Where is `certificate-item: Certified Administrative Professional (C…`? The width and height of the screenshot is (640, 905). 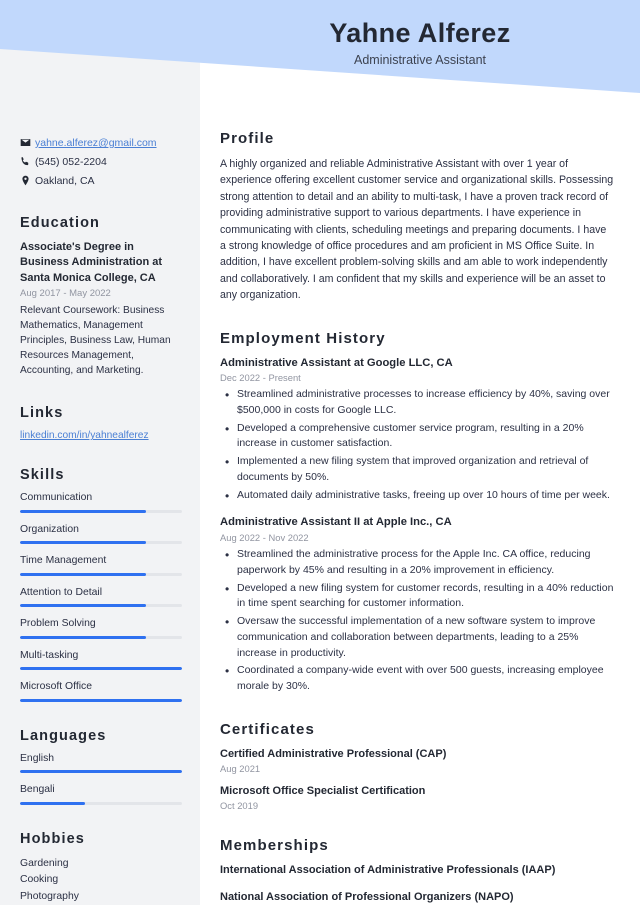
certificate-item: Certified Administrative Professional (C… is located at coordinates (417, 760).